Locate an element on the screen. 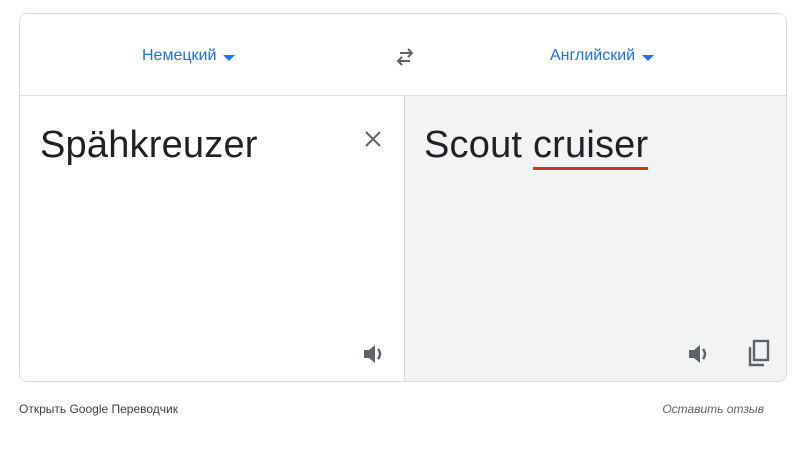  translation-word: Scout is located at coordinates (478, 145).